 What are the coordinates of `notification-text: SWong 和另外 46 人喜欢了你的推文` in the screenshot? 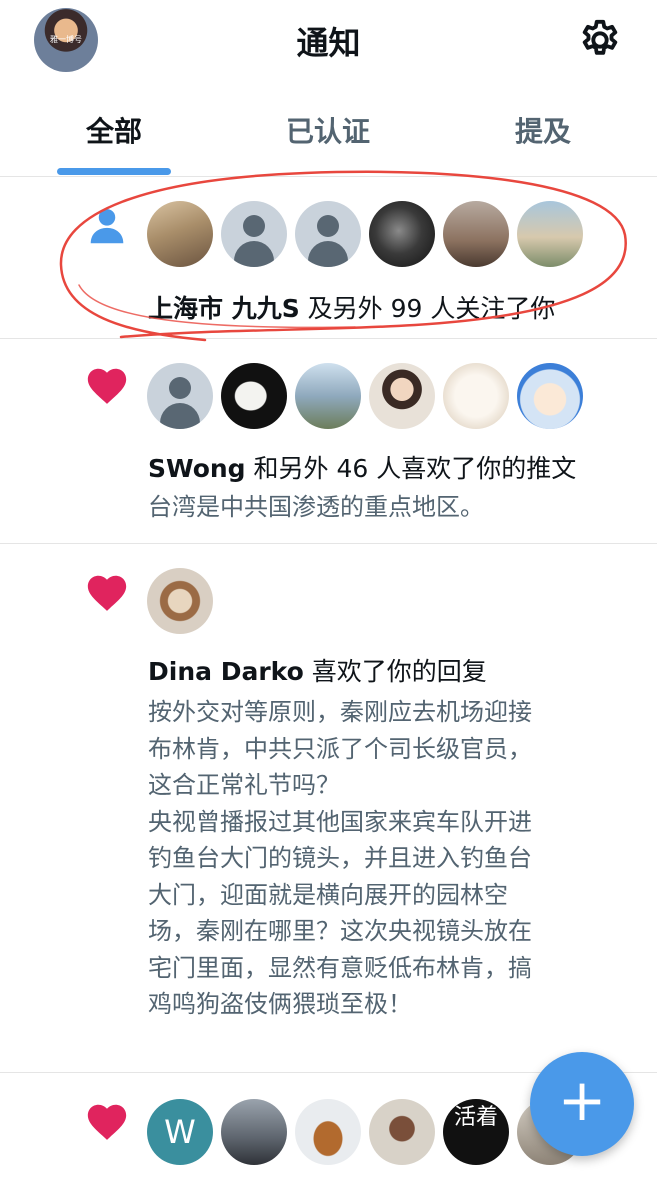 It's located at (362, 468).